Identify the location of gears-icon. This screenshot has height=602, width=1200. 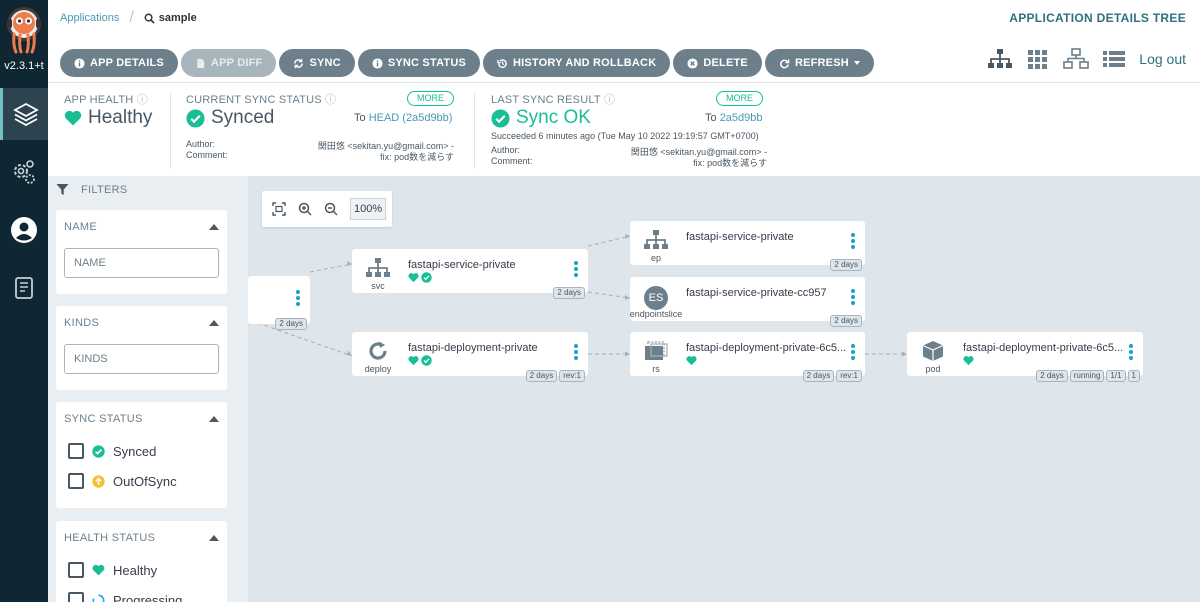
(24, 172).